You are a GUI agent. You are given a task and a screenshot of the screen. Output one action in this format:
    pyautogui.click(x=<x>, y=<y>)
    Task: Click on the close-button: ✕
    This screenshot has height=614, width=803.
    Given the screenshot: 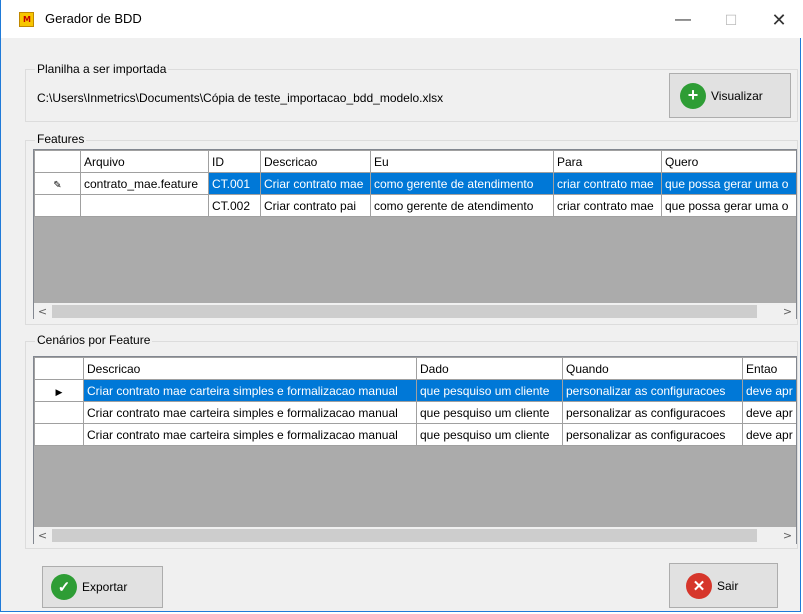 What is the action you would take?
    pyautogui.click(x=779, y=20)
    